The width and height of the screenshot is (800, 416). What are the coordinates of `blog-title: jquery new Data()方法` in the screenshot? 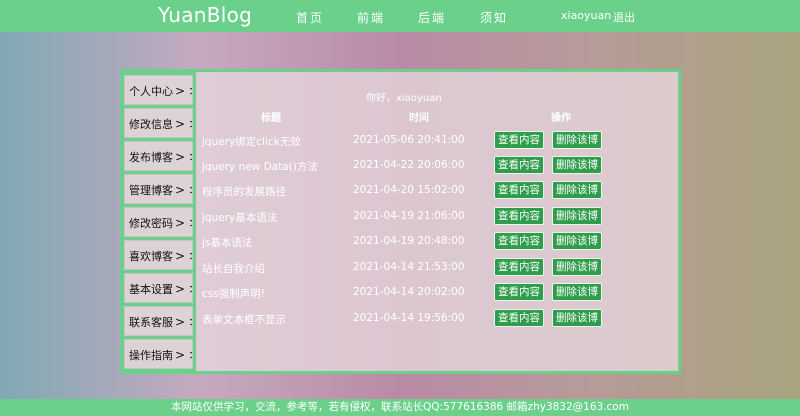 It's located at (260, 166).